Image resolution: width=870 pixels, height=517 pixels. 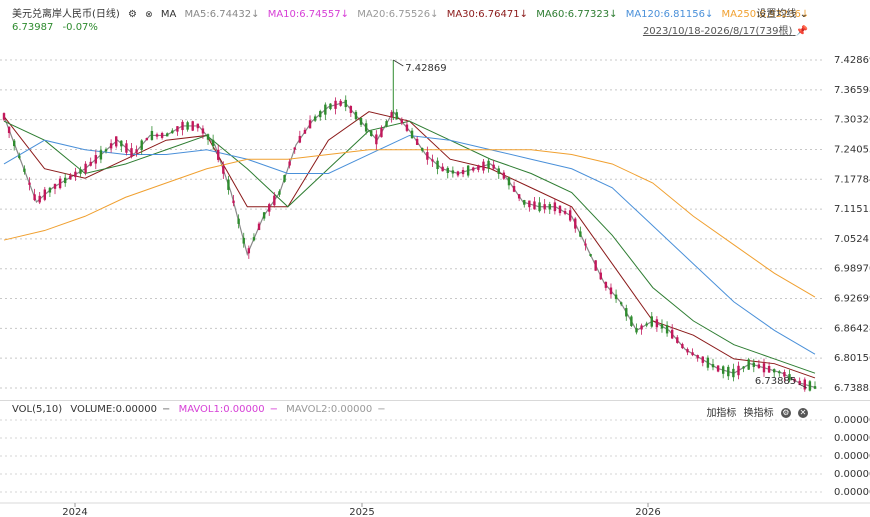 What do you see at coordinates (647, 512) in the screenshot?
I see `x-tick-label: 2026` at bounding box center [647, 512].